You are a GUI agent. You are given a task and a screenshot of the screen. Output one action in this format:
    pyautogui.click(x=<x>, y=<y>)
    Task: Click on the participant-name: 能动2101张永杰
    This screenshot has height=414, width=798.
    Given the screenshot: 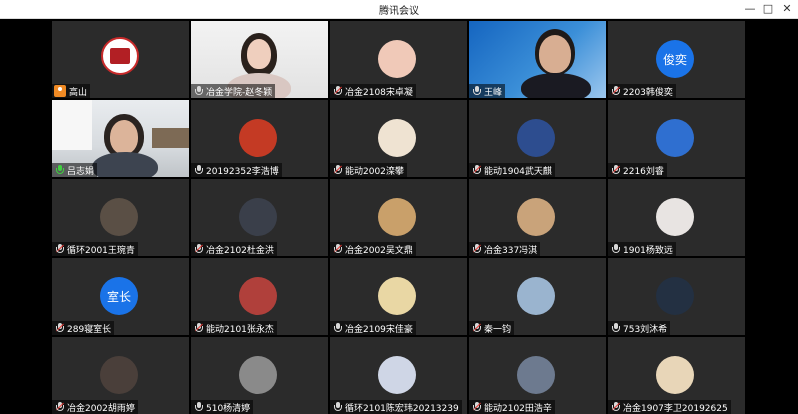 What is the action you would take?
    pyautogui.click(x=240, y=329)
    